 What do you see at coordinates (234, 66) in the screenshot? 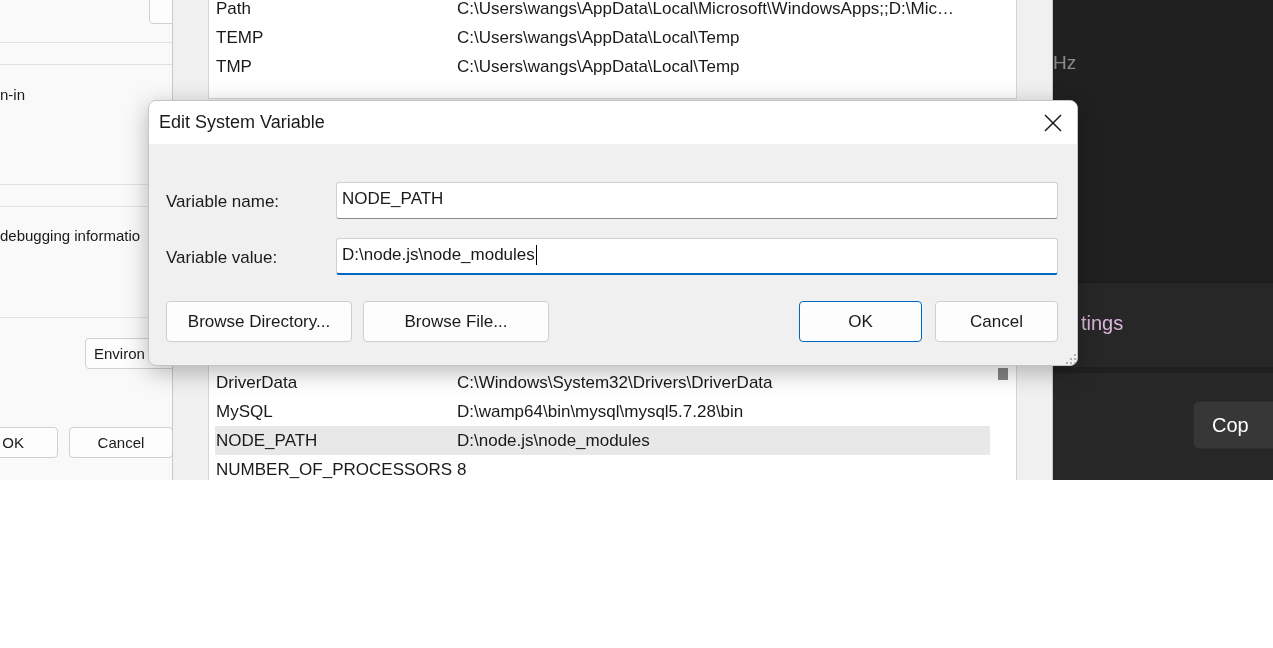
I see `variable-name: TMP` at bounding box center [234, 66].